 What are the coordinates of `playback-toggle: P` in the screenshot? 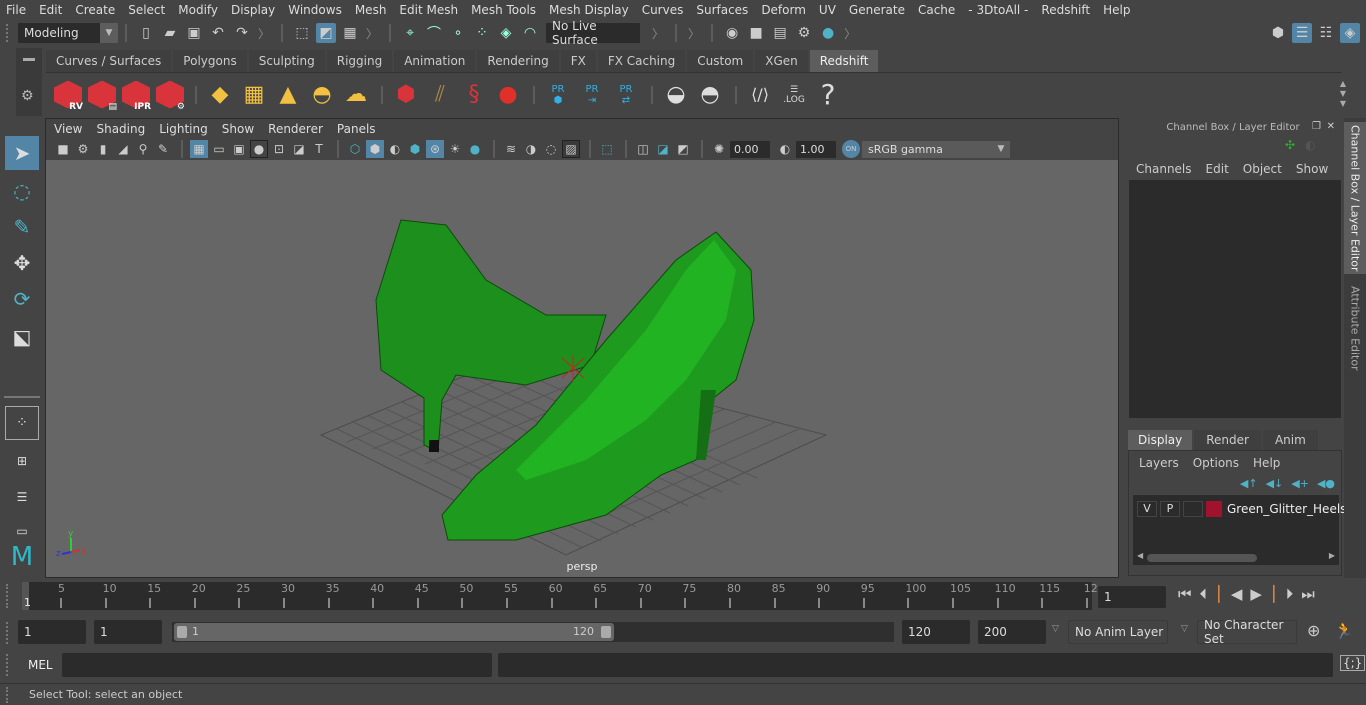 It's located at (1170, 509).